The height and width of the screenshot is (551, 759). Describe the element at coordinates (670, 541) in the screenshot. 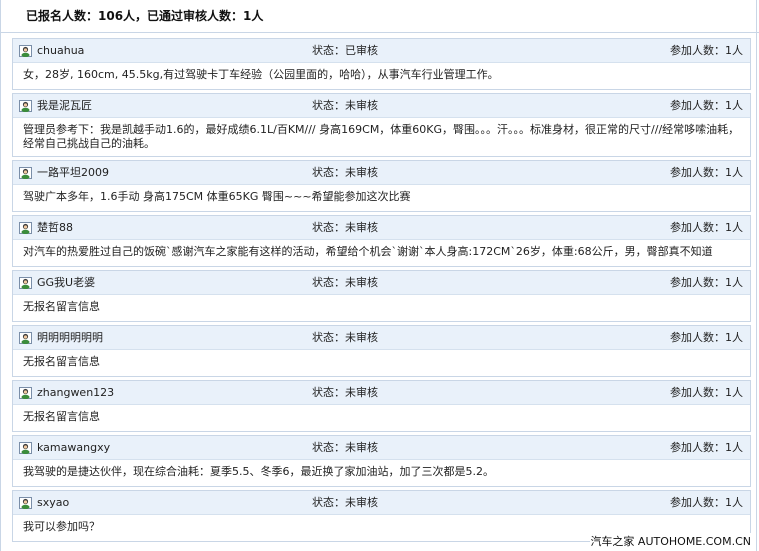

I see `site-watermark: 汽车之家 AUTOHOME.COM.CN` at that location.